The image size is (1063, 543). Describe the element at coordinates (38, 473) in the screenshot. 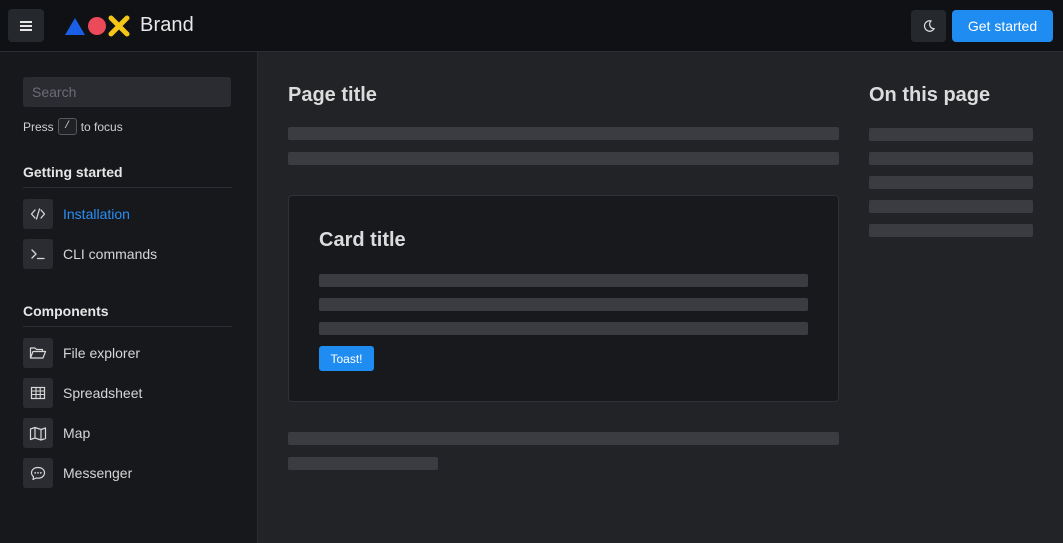

I see `chat-icon` at that location.